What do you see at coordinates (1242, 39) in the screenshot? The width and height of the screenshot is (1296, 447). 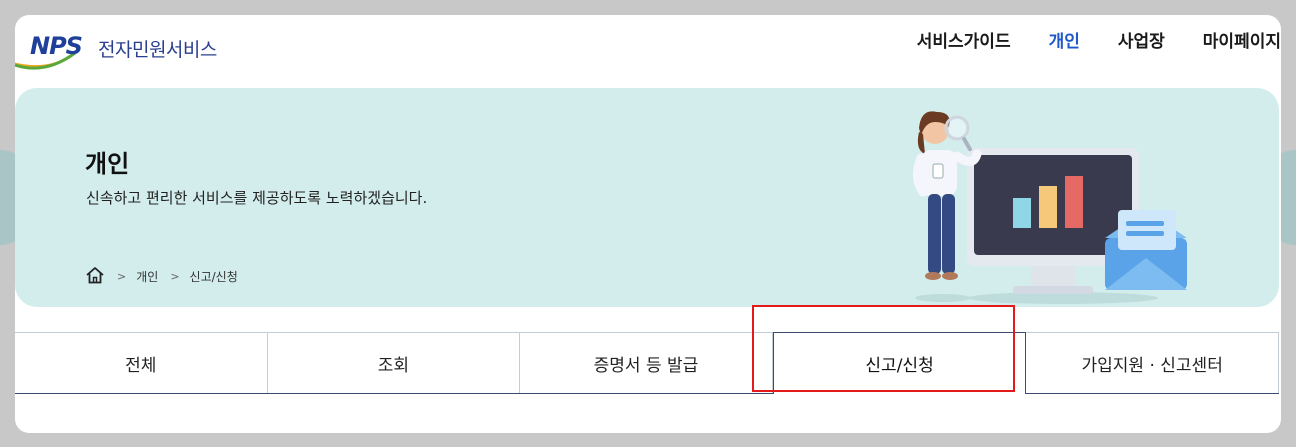 I see `nav-item-mypage: 마이페이지` at bounding box center [1242, 39].